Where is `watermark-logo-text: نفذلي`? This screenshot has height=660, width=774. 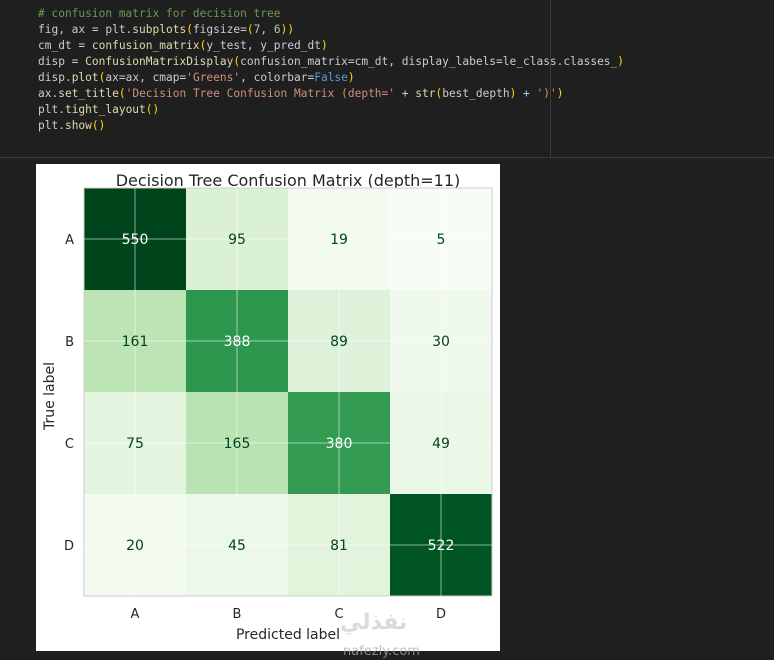 watermark-logo-text: نفذلي is located at coordinates (374, 622).